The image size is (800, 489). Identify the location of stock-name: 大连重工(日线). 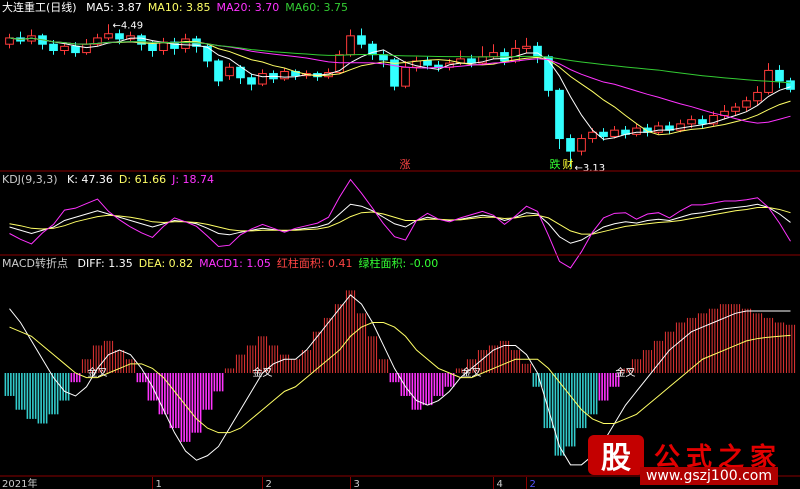
(39, 7).